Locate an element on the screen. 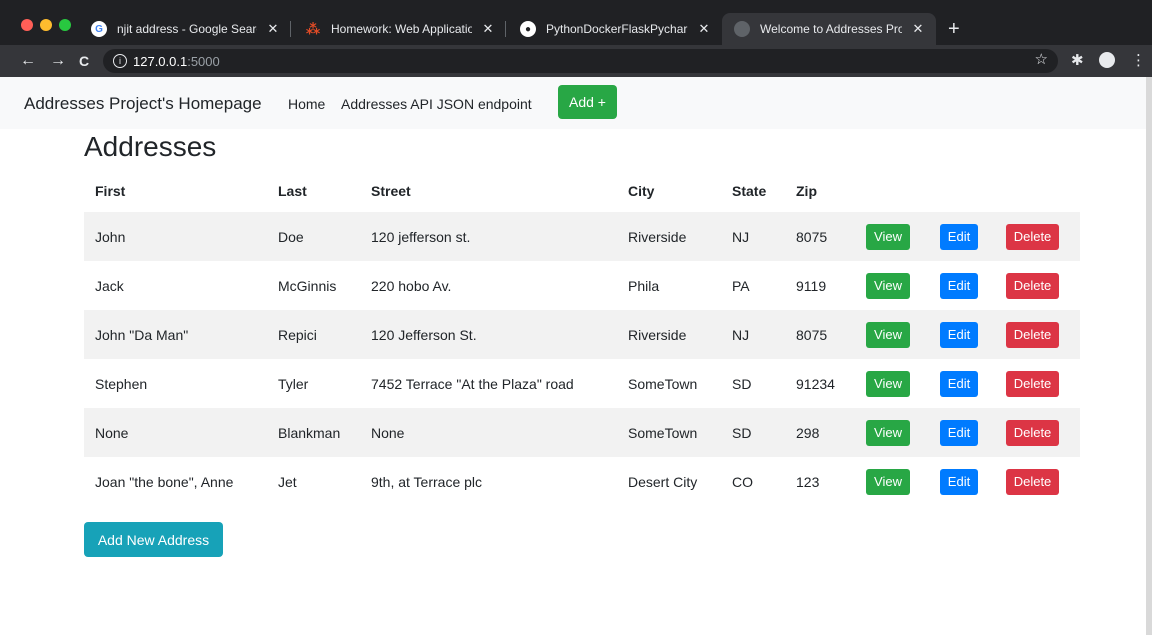 The height and width of the screenshot is (635, 1152). url-port: :5000 is located at coordinates (203, 61).